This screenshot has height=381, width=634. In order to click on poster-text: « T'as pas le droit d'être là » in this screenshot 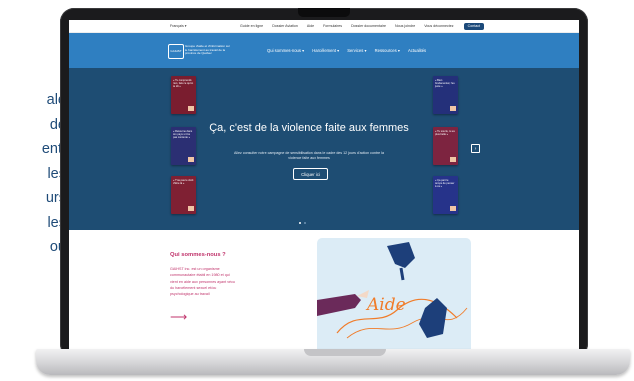, I will do `click(183, 182)`.